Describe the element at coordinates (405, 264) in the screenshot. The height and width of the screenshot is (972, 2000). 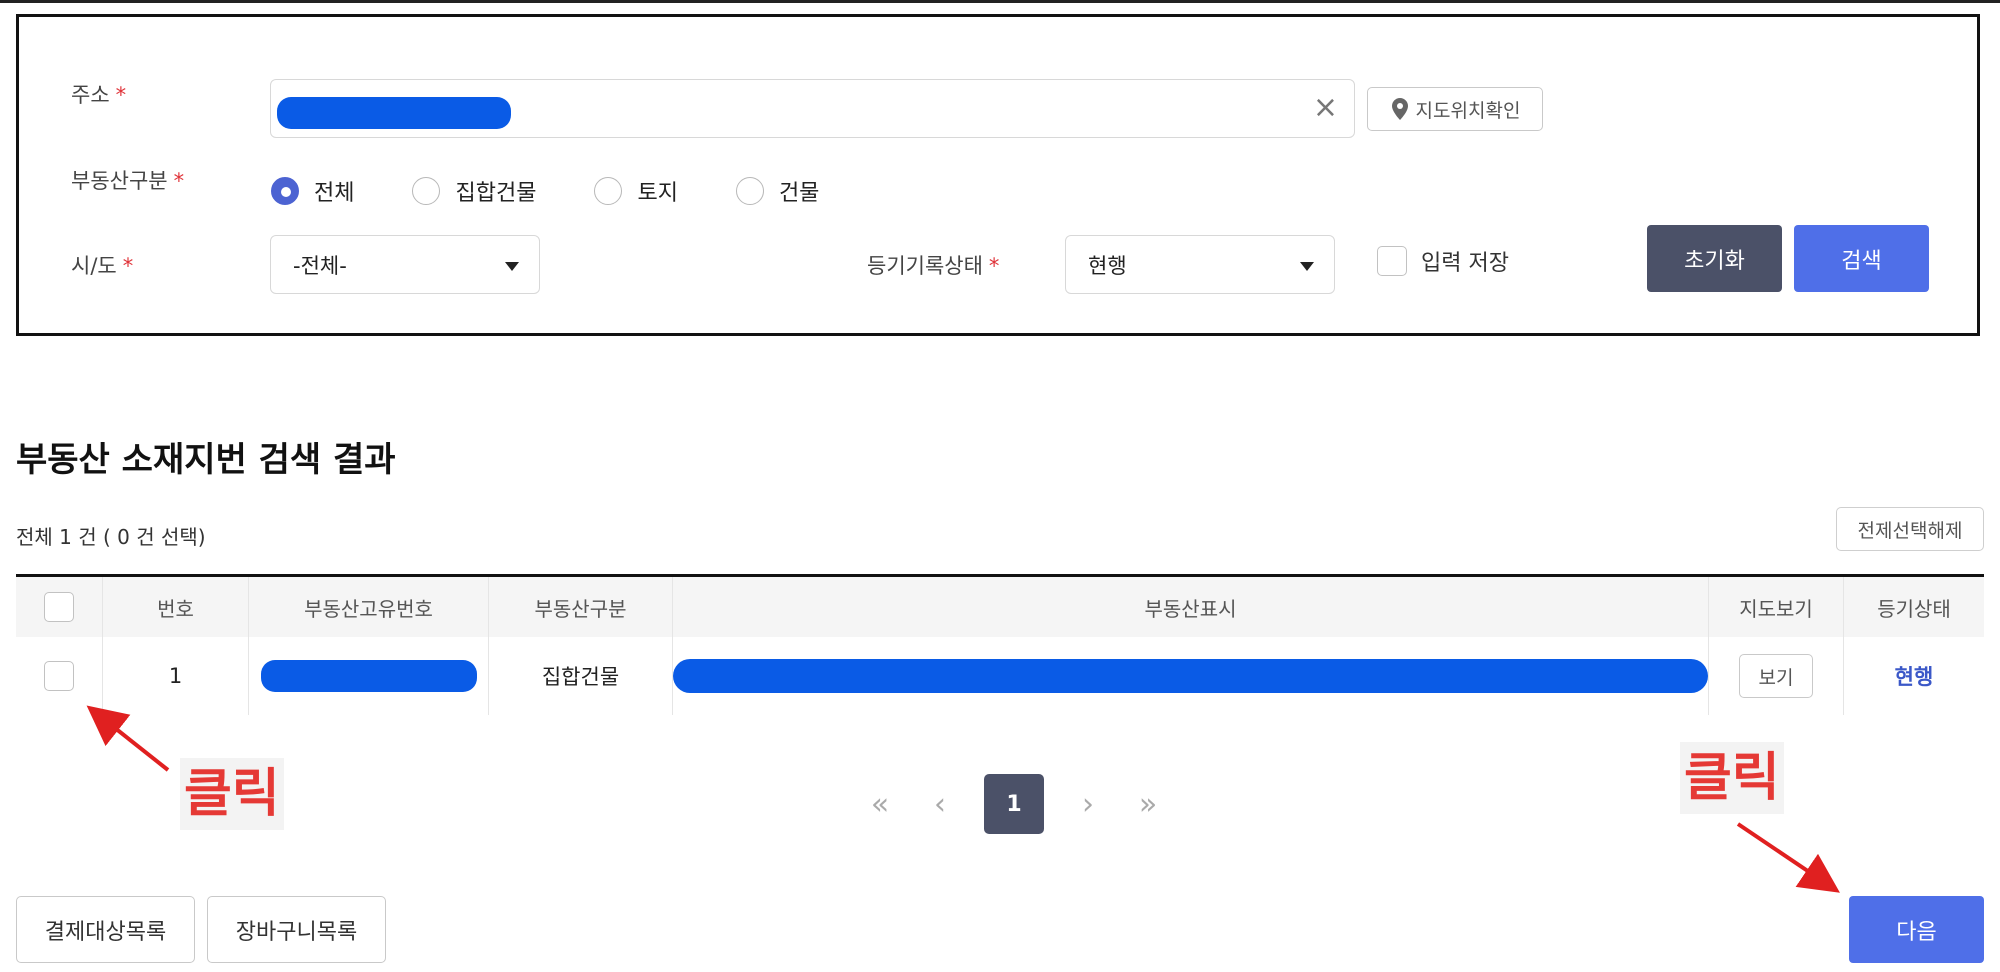
I see `region-select: -전체-` at that location.